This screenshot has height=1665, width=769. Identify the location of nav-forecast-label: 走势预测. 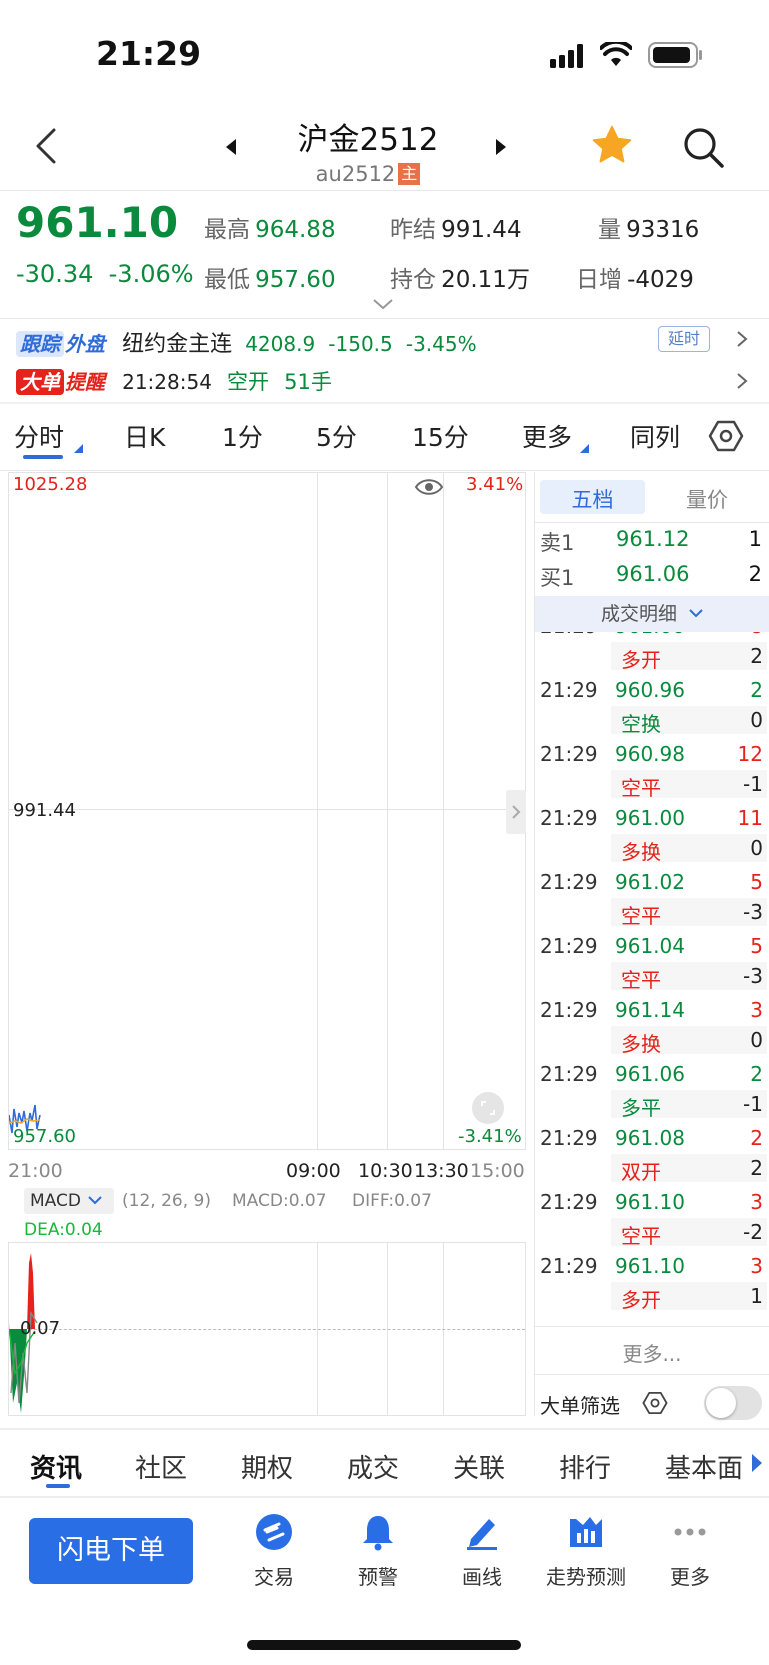
(586, 1577).